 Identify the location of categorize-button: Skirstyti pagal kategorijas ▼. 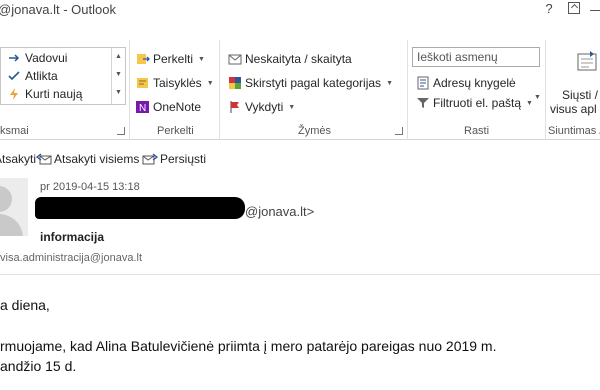
(310, 83).